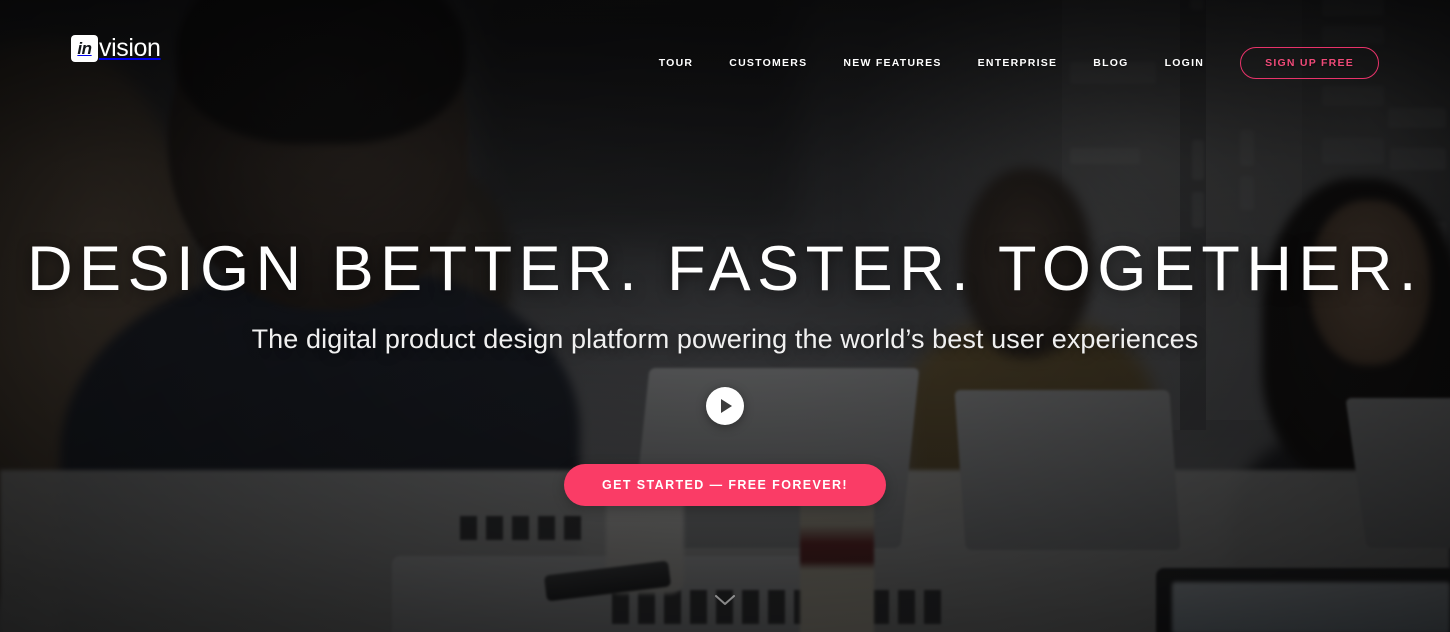  What do you see at coordinates (768, 63) in the screenshot?
I see `nav-item-customers: CUSTOMERS` at bounding box center [768, 63].